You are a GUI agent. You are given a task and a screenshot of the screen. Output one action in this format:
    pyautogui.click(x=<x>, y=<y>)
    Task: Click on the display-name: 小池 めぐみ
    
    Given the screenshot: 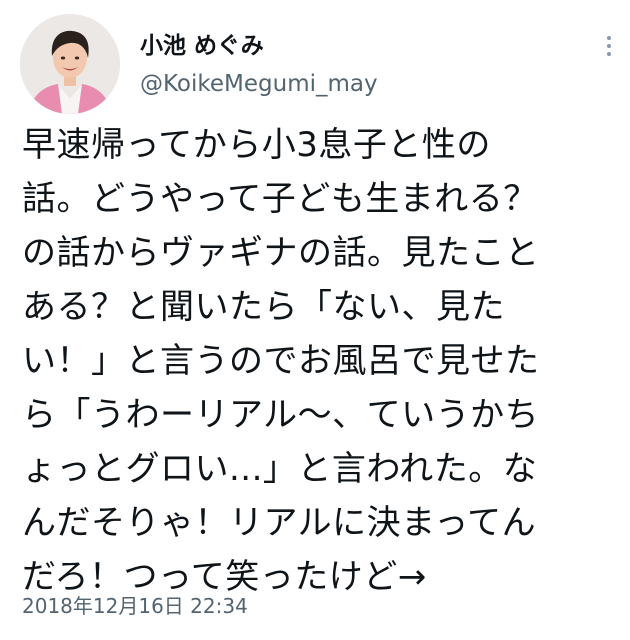 What is the action you would take?
    pyautogui.click(x=259, y=46)
    